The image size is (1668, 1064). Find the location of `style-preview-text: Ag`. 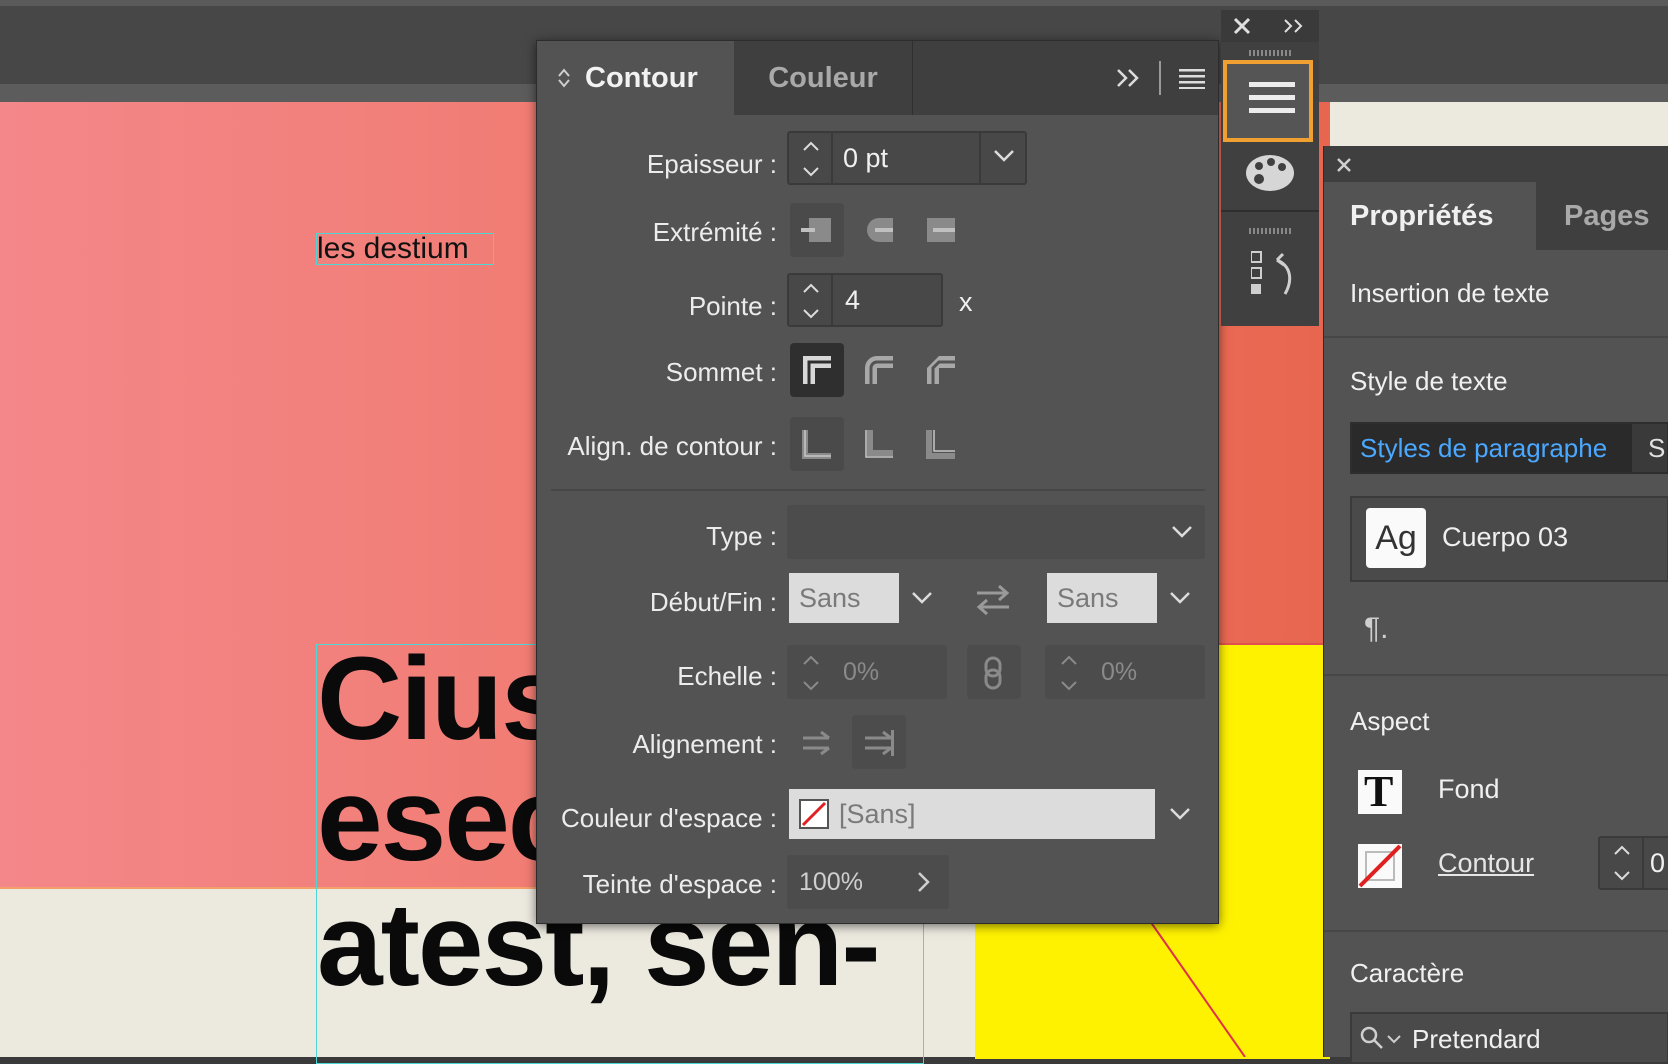

style-preview-text: Ag is located at coordinates (1396, 538).